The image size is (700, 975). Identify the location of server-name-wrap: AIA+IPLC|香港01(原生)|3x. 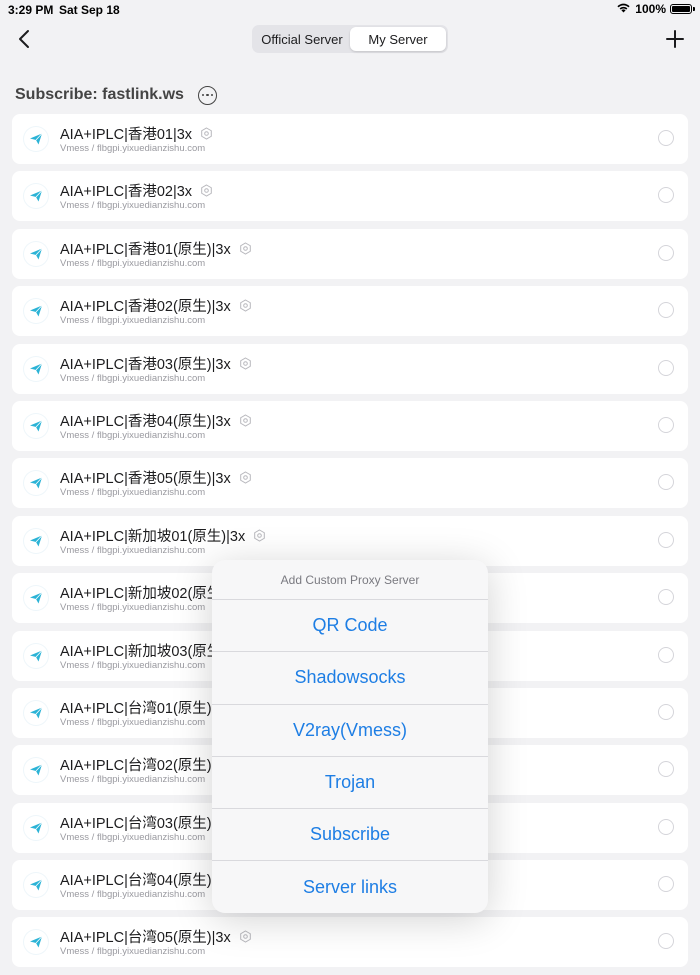
(156, 248).